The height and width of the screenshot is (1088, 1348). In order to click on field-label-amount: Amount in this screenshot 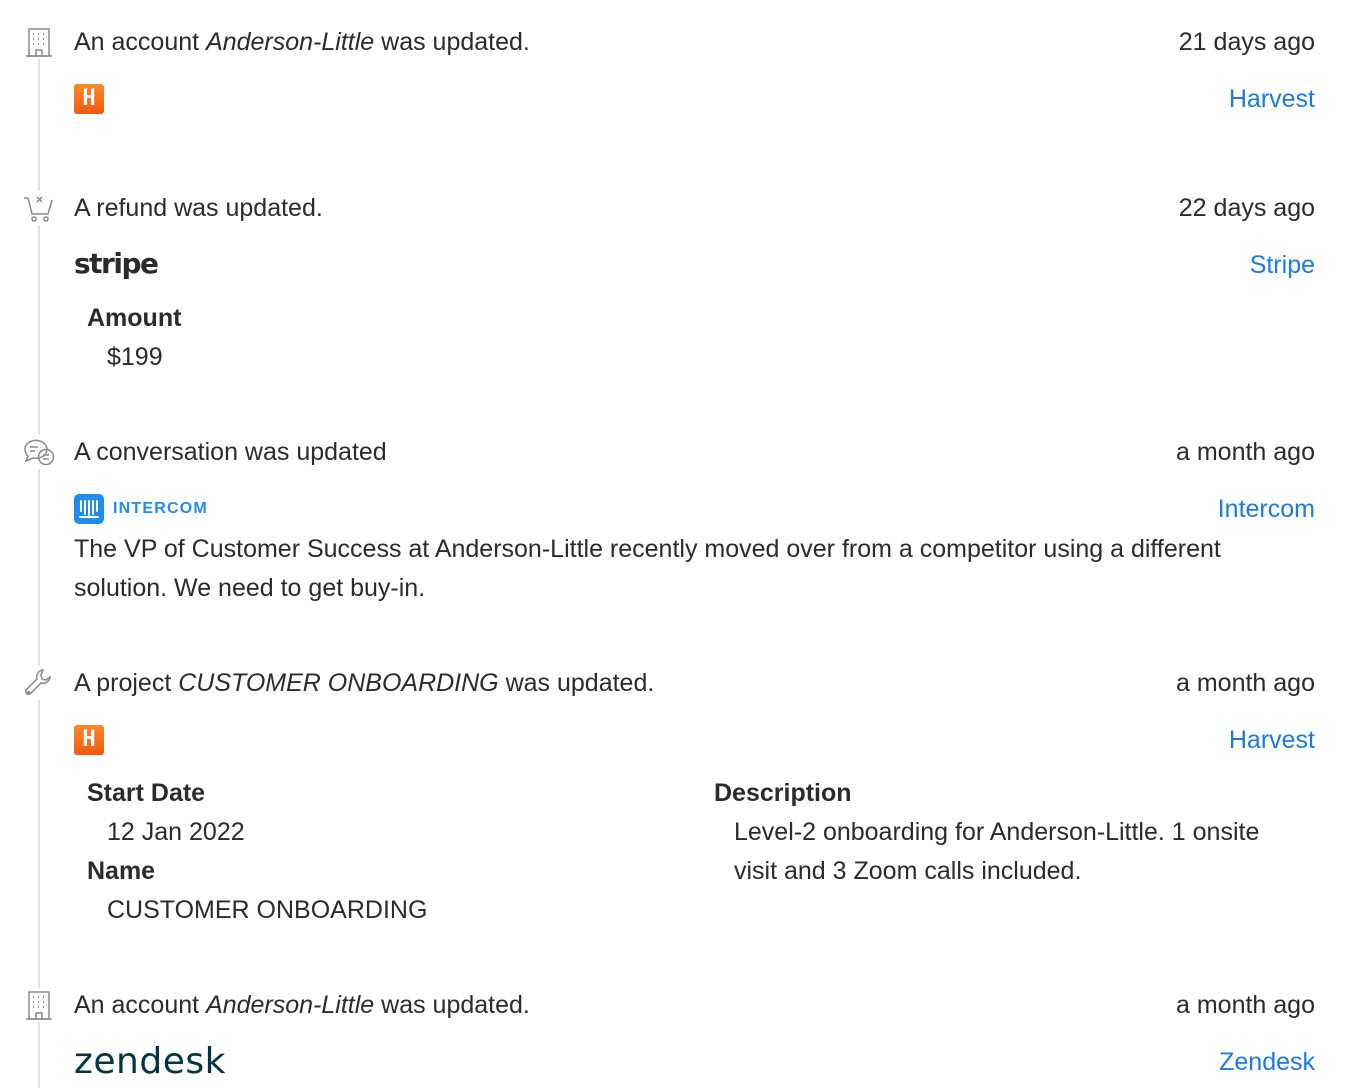, I will do `click(134, 318)`.